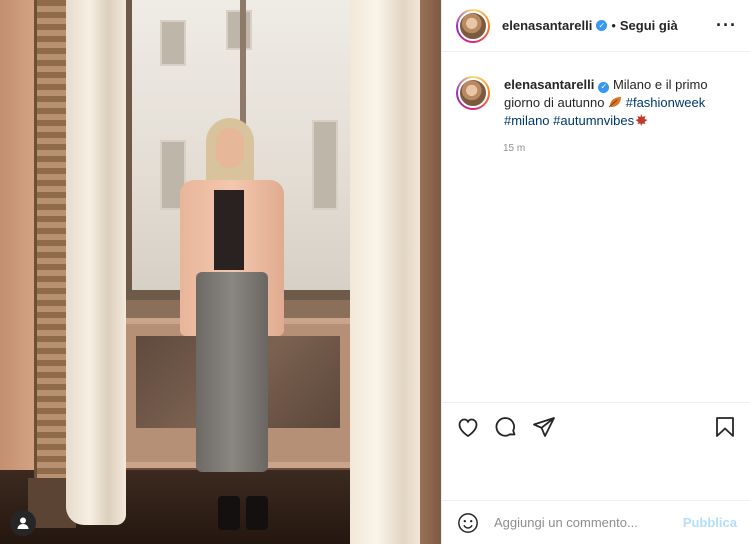  I want to click on tagged-user-icon, so click(23, 523).